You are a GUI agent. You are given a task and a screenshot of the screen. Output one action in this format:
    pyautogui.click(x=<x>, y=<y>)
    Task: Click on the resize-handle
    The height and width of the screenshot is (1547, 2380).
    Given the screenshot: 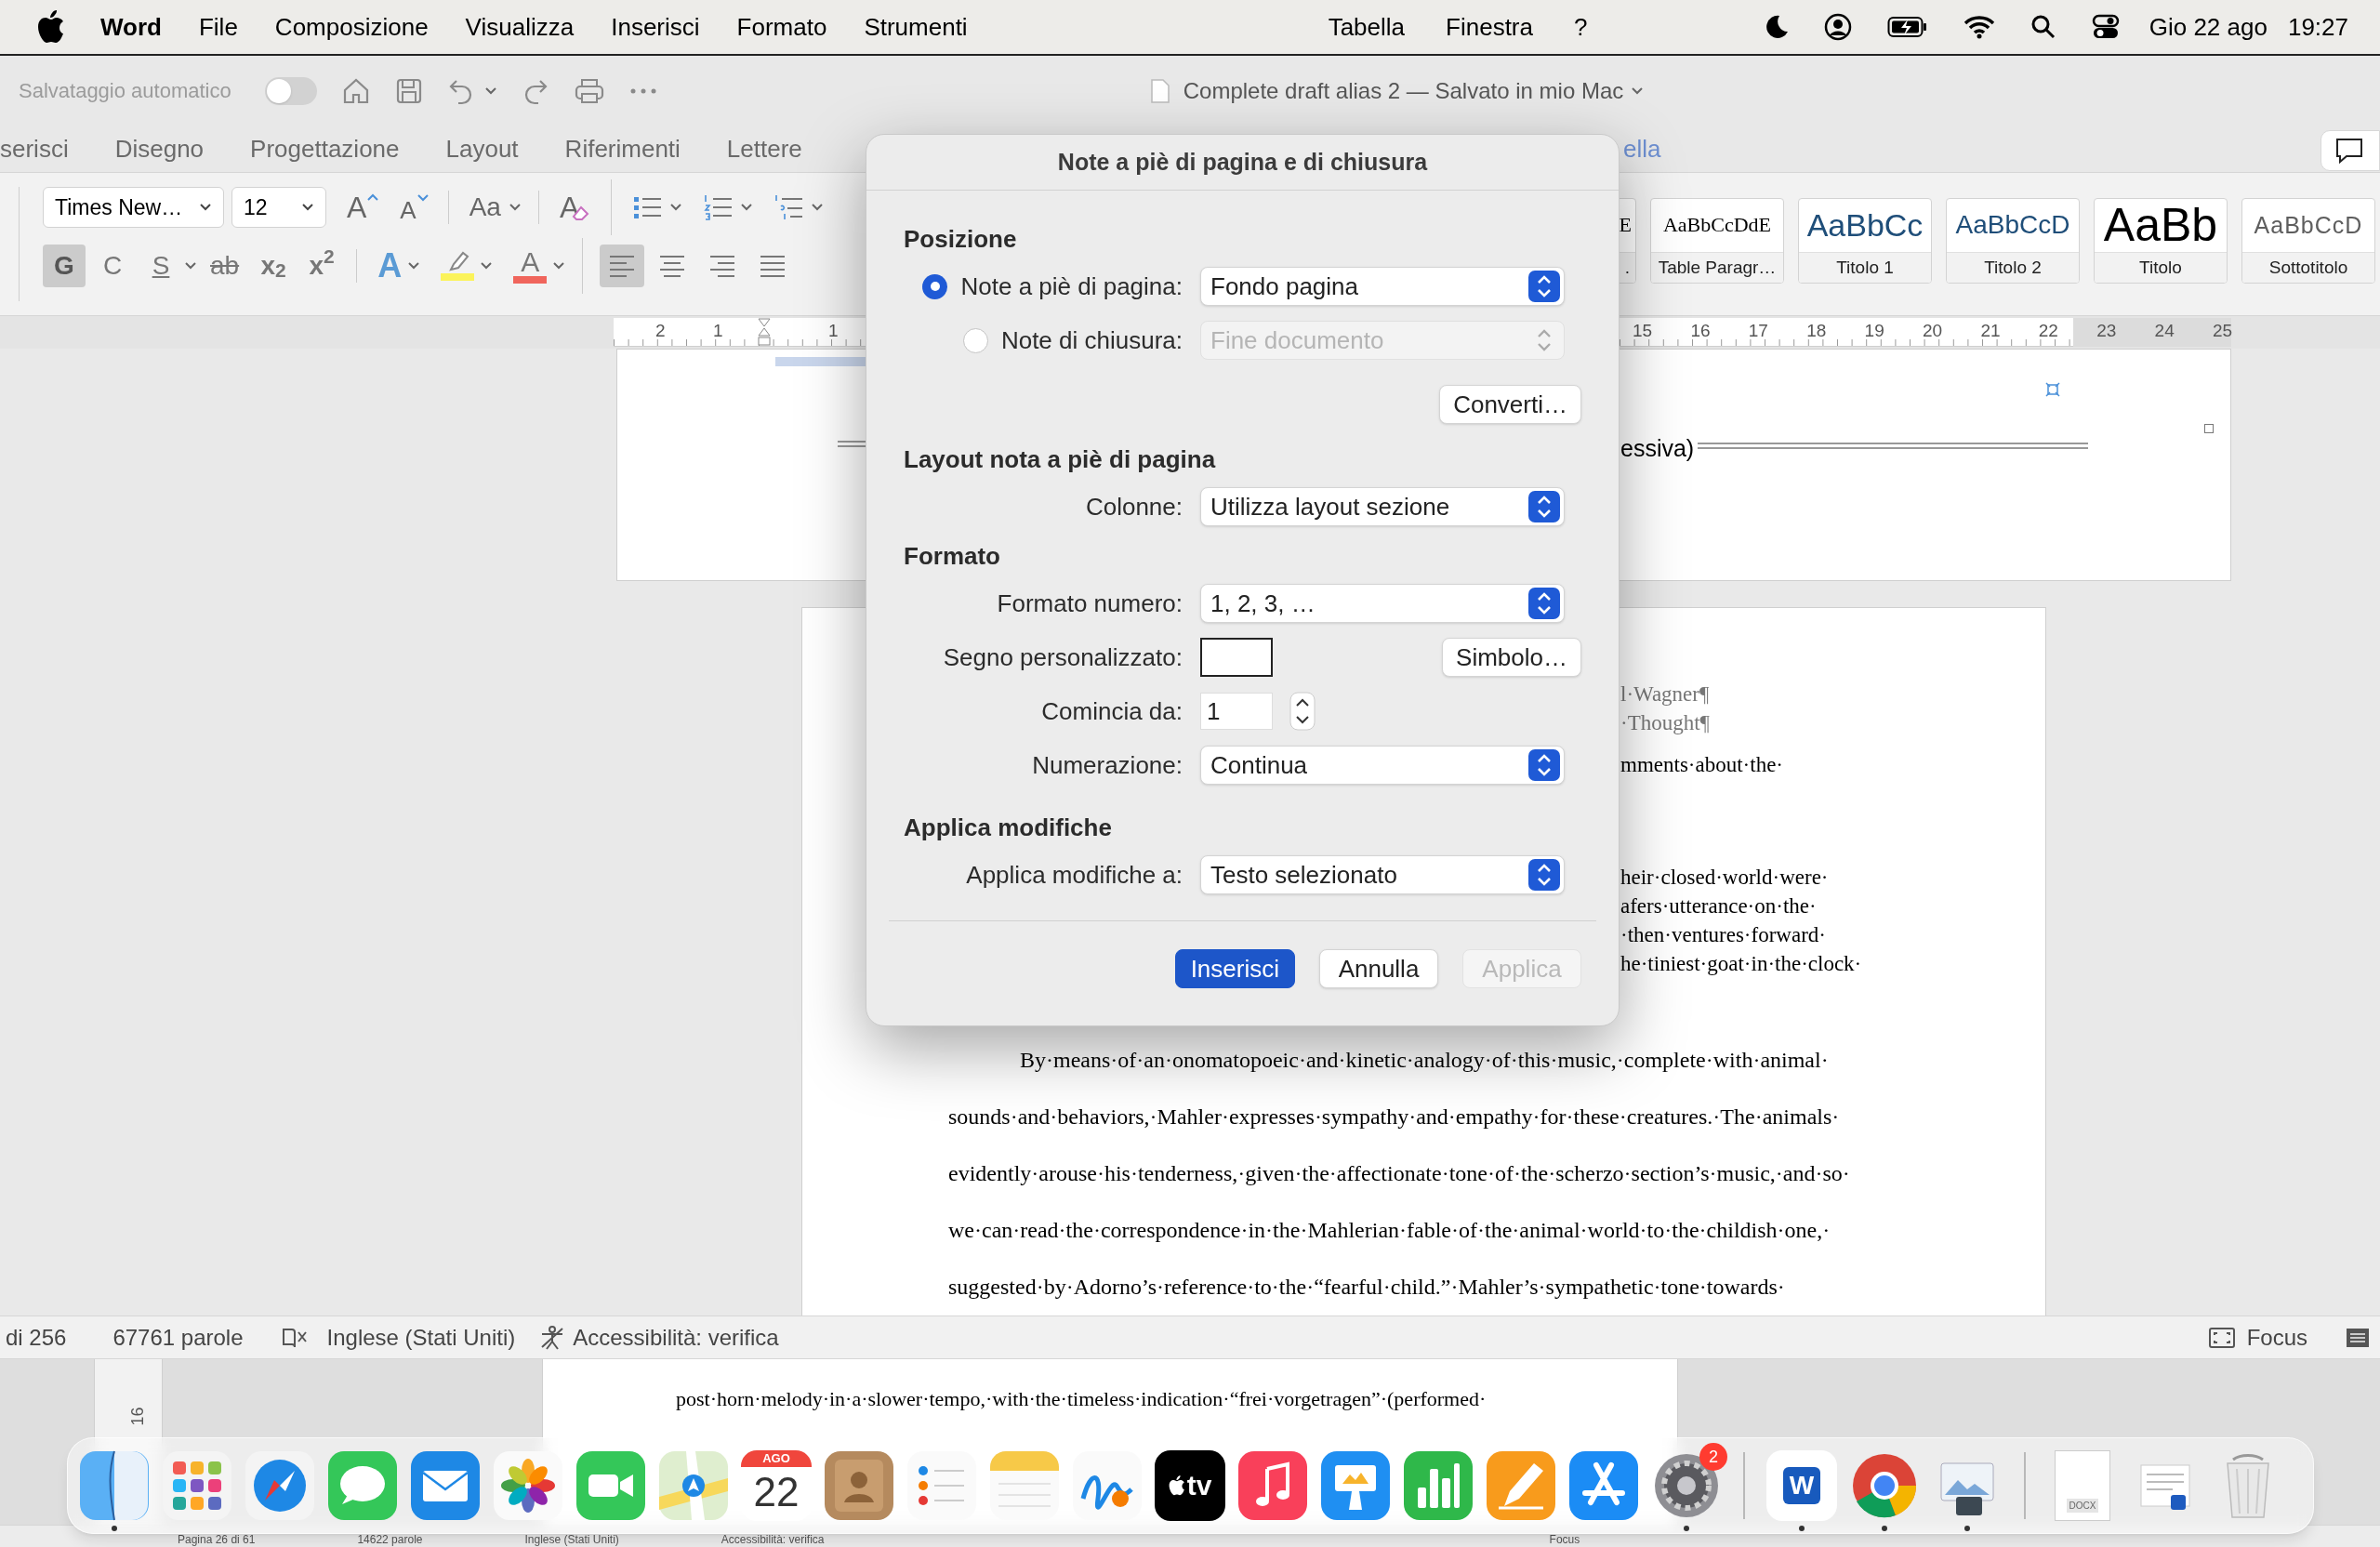 What is the action you would take?
    pyautogui.click(x=2209, y=428)
    